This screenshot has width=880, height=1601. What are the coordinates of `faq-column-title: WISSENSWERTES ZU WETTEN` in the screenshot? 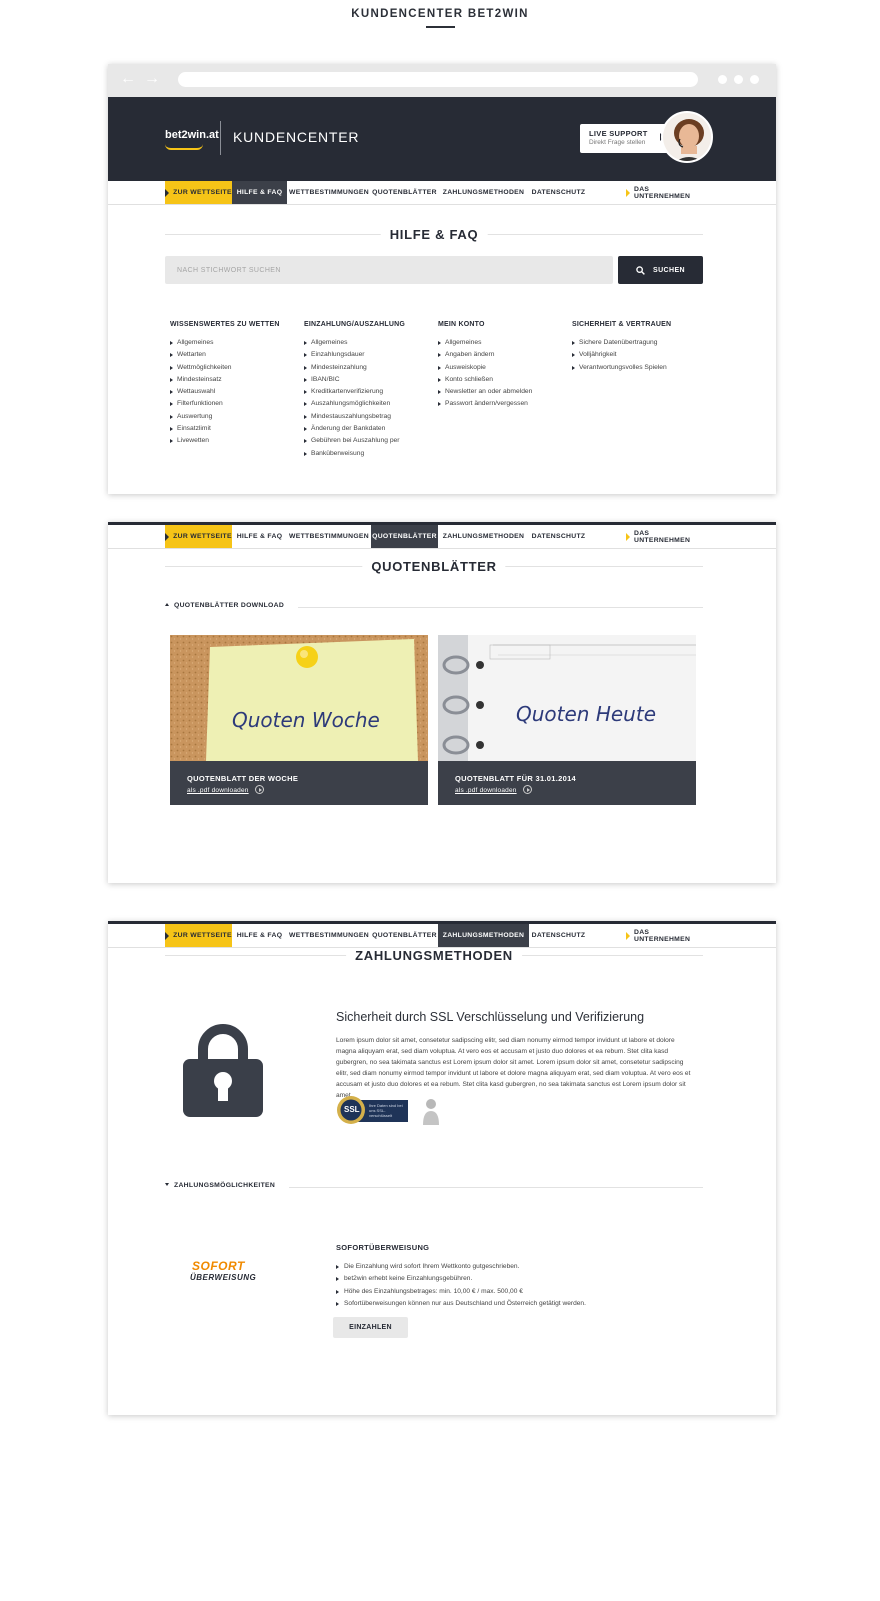 It's located at (225, 324).